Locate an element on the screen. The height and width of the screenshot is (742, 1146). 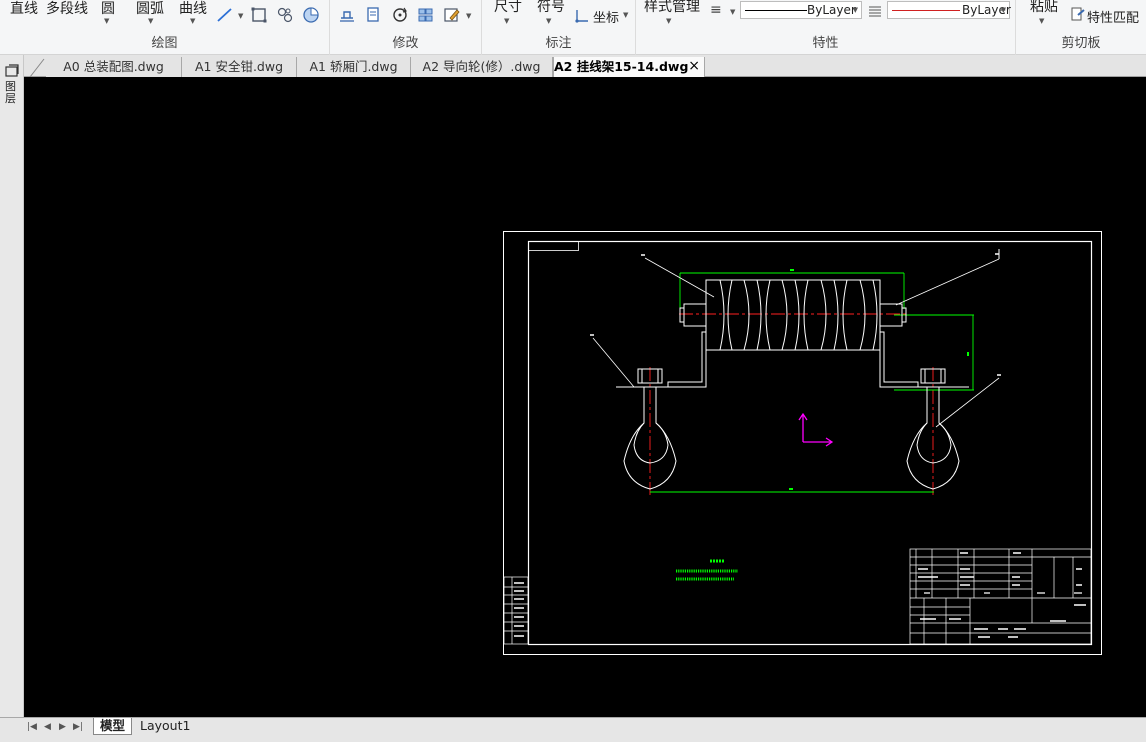
paste-button: 粘贴 is located at coordinates (1044, 8).